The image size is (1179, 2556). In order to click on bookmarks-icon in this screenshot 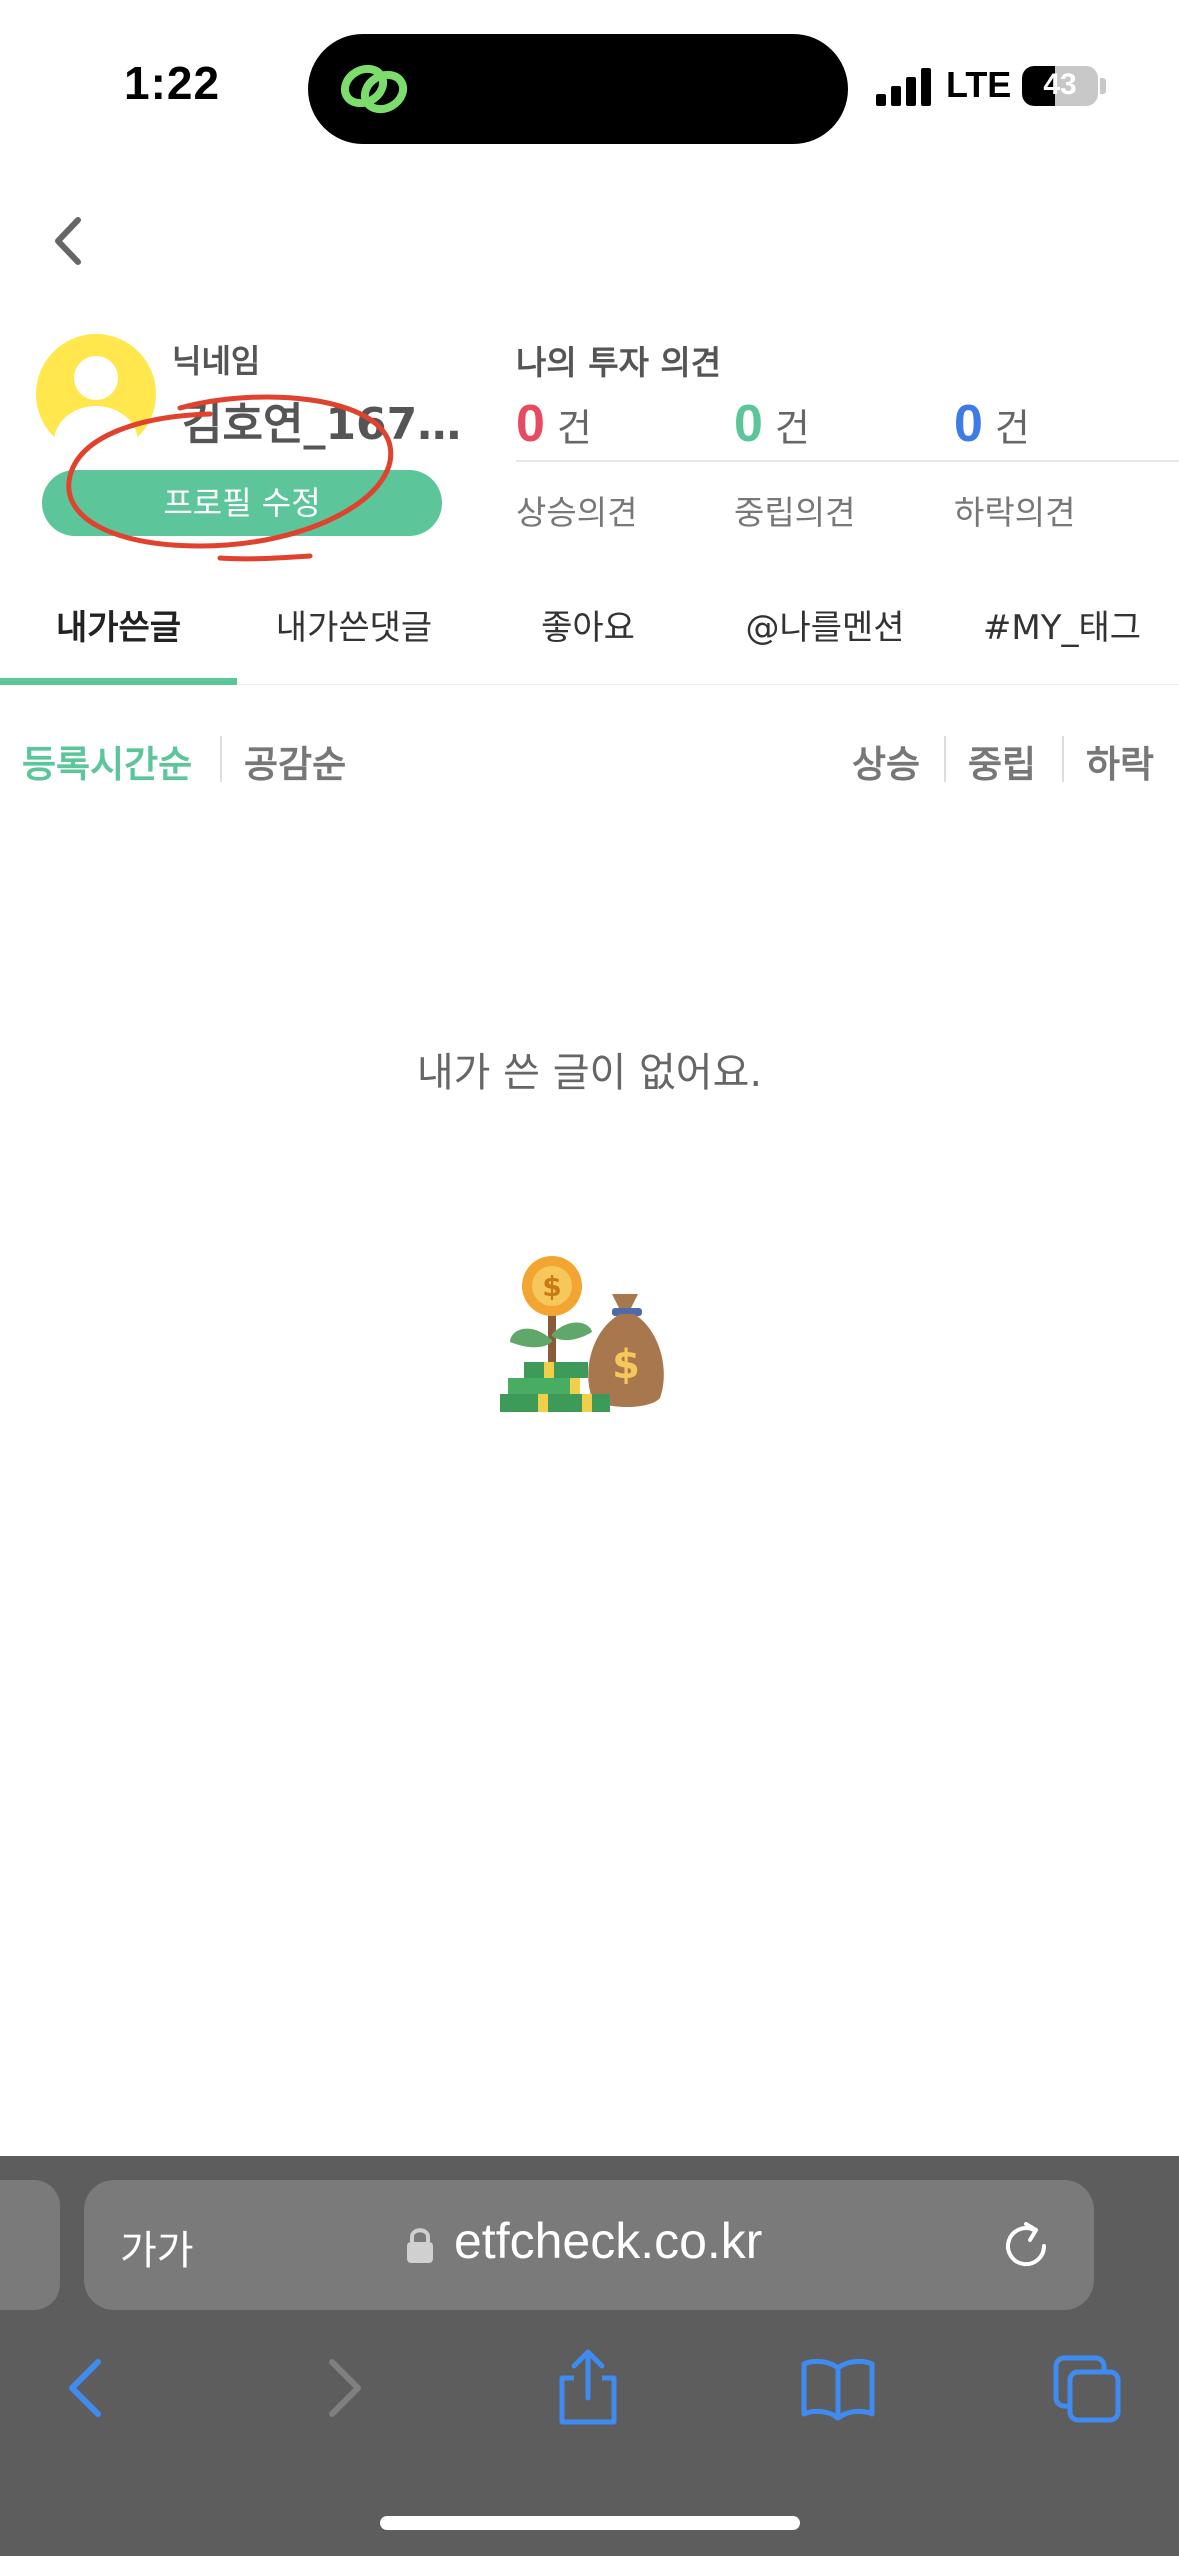, I will do `click(838, 2388)`.